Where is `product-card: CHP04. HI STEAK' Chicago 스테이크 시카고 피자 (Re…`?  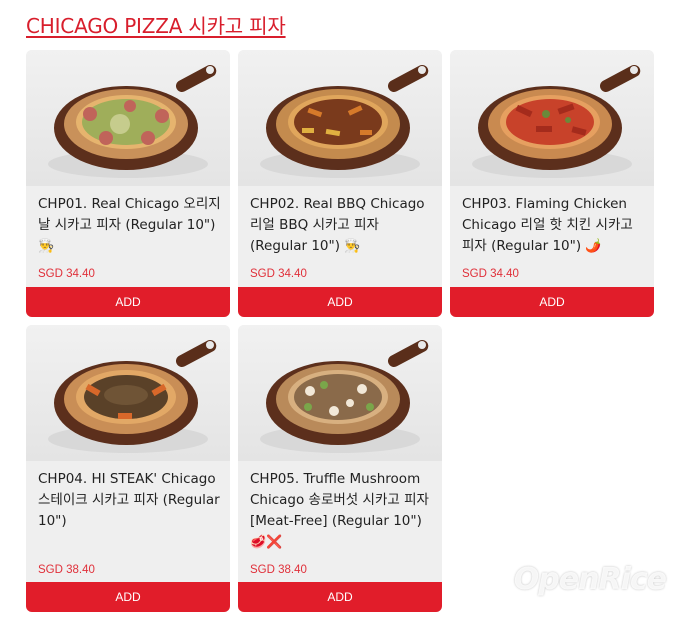
product-card: CHP04. HI STEAK' Chicago 스테이크 시카고 피자 (Re… is located at coordinates (128, 468).